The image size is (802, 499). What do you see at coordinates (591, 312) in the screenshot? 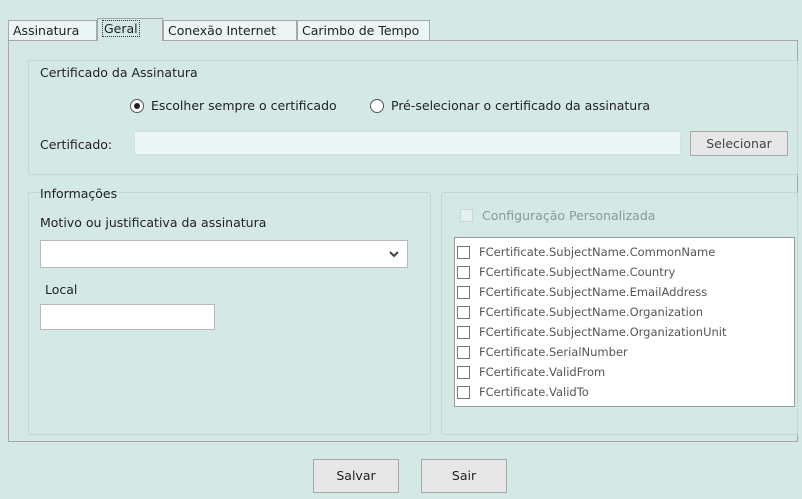
I see `list-item-label: FCertificate.SubjectName.Organization` at bounding box center [591, 312].